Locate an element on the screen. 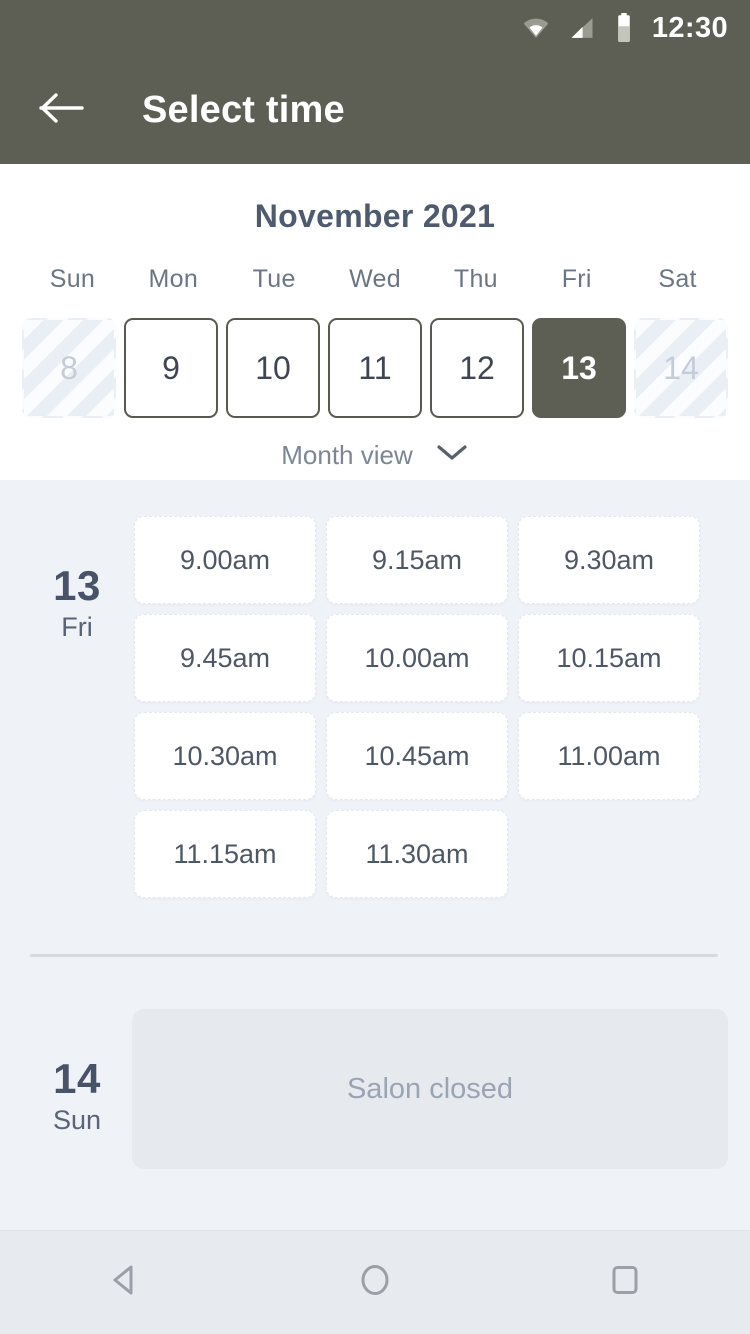 This screenshot has width=750, height=1334. date-cell-11: 11 is located at coordinates (375, 368).